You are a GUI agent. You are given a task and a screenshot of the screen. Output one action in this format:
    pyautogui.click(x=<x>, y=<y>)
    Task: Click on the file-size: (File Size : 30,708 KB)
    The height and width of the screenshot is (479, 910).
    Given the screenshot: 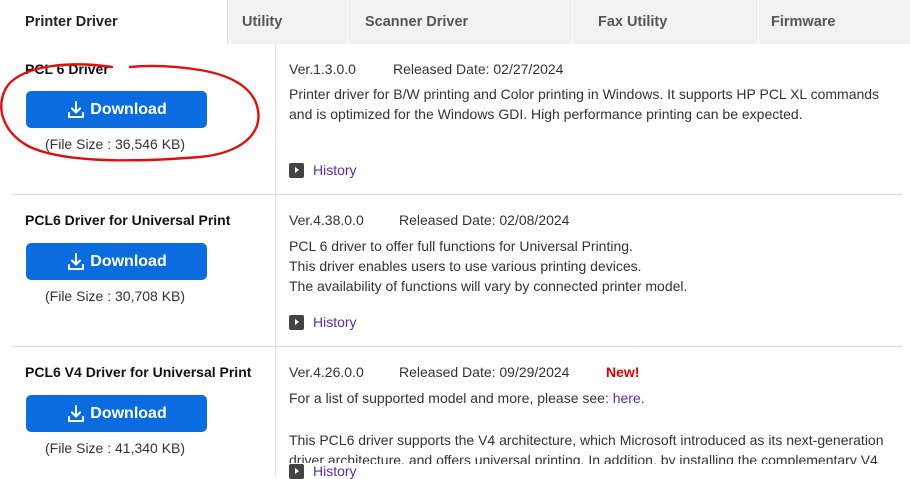 What is the action you would take?
    pyautogui.click(x=115, y=296)
    